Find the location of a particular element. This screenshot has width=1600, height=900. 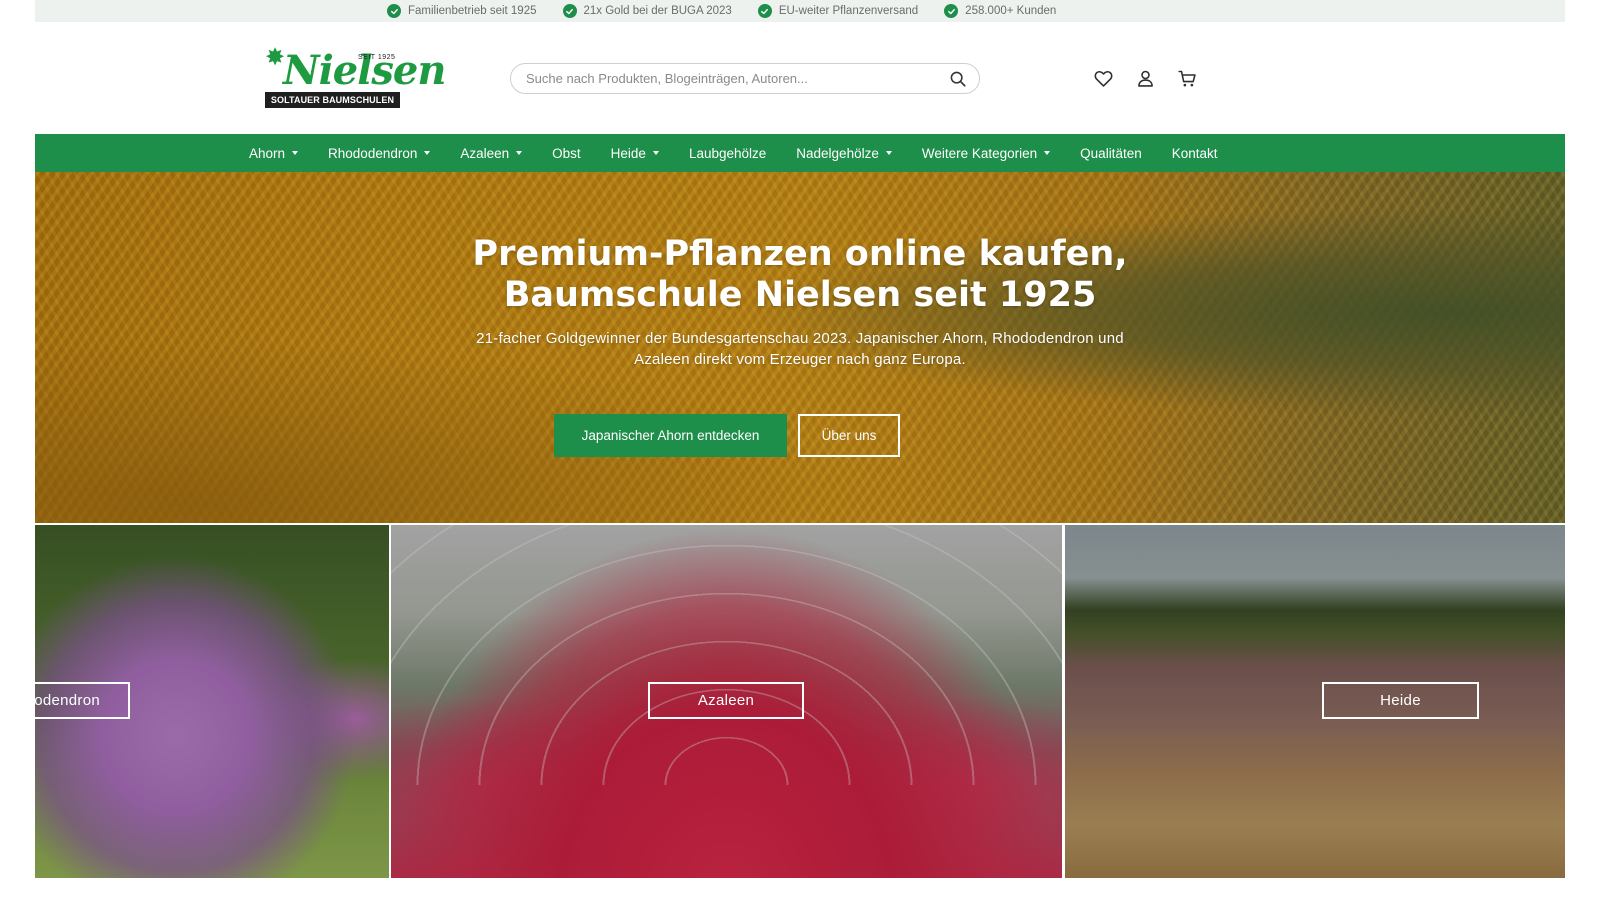

trust-item: EU-weiter Pflanzenversand is located at coordinates (838, 11).